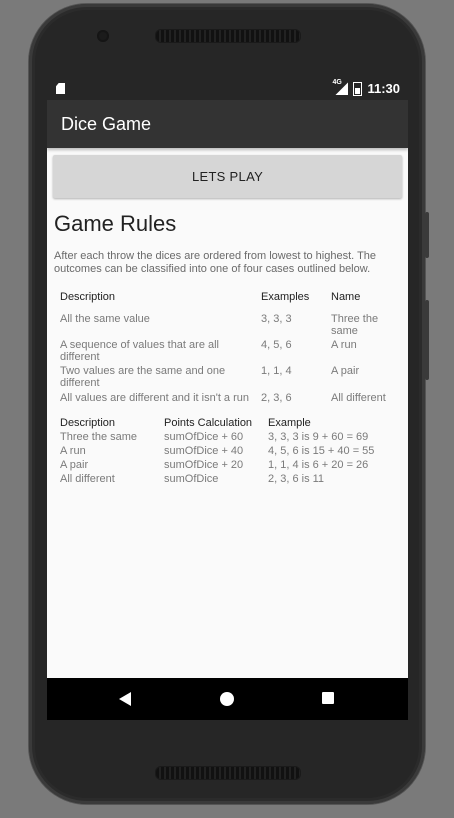  Describe the element at coordinates (105, 319) in the screenshot. I see `case-description: All the same value` at that location.